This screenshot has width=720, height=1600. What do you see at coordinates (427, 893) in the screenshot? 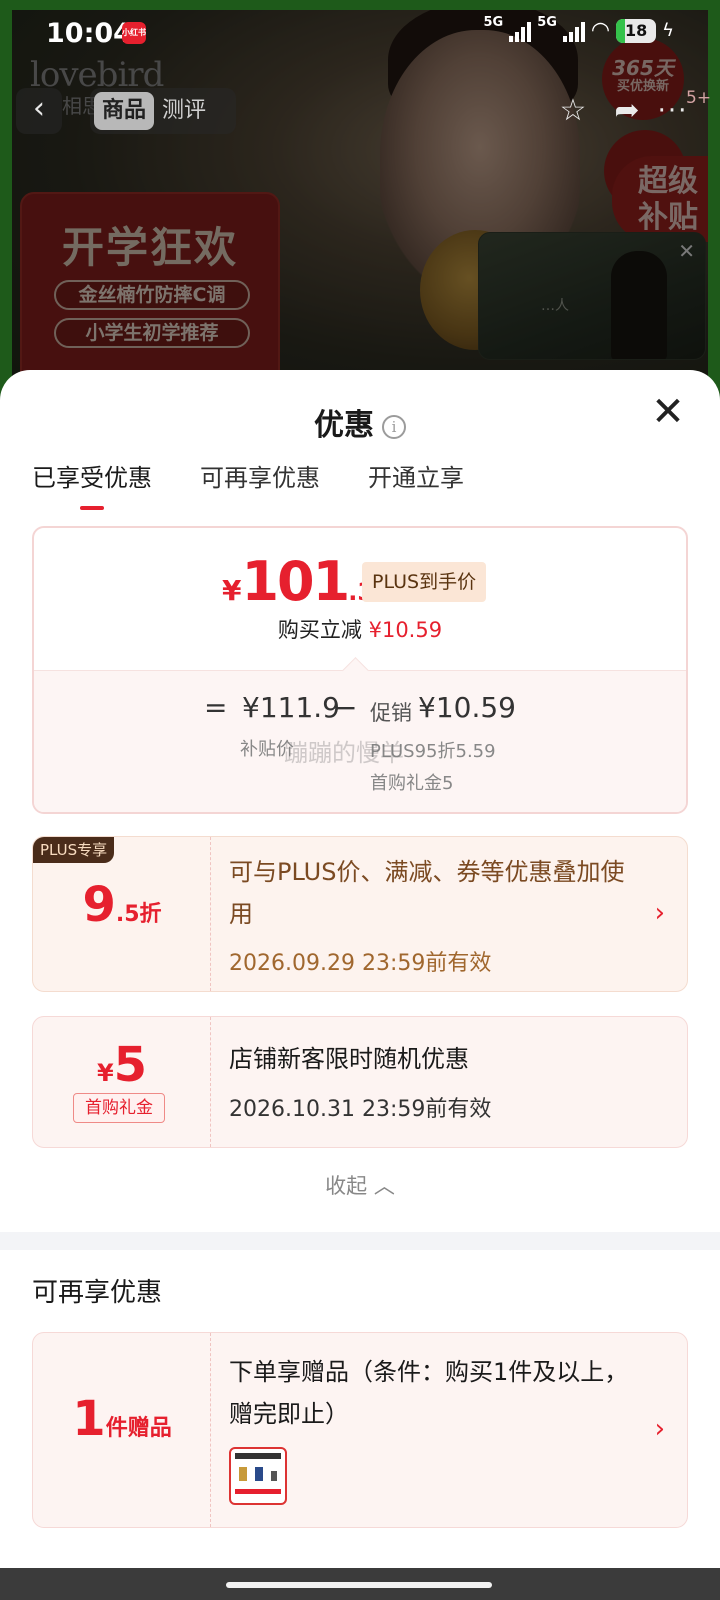
I see `coupon-description: 可与PLUS价、满减、券等优惠叠加使用` at bounding box center [427, 893].